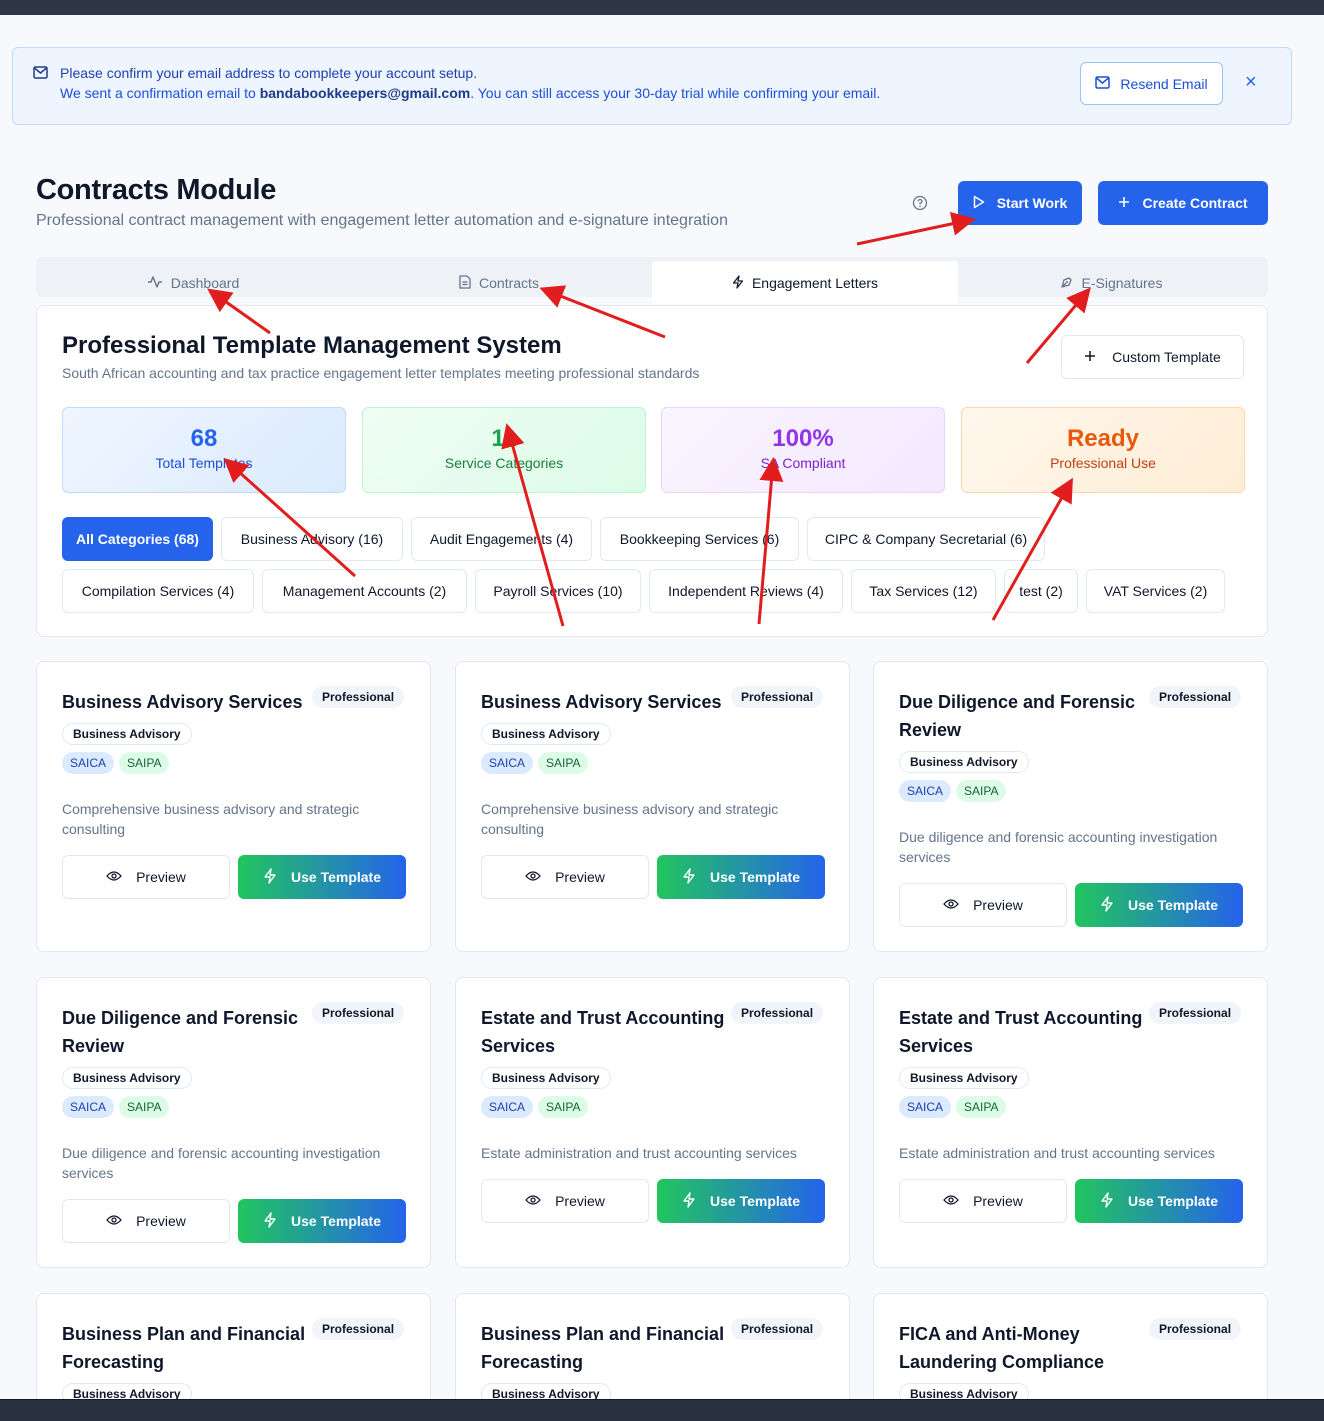  What do you see at coordinates (699, 539) in the screenshot?
I see `category-filter: Bookkeeping Services (6)` at bounding box center [699, 539].